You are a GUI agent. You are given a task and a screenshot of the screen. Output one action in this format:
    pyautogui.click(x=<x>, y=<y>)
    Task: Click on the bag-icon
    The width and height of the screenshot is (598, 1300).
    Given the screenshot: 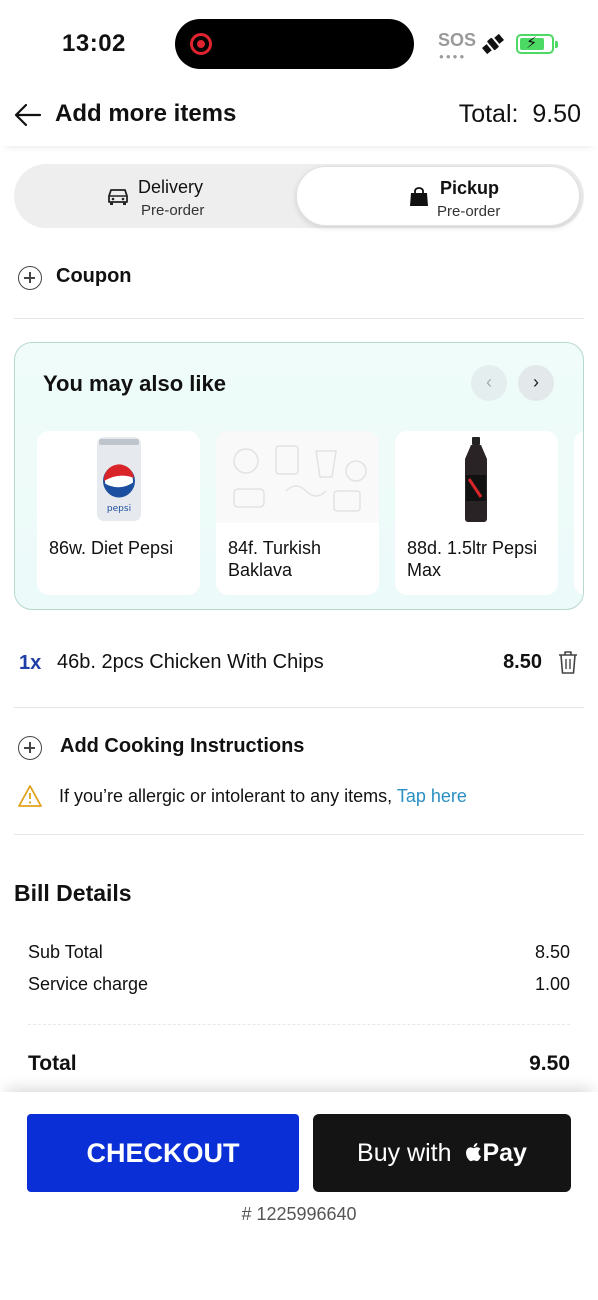 What is the action you would take?
    pyautogui.click(x=419, y=196)
    